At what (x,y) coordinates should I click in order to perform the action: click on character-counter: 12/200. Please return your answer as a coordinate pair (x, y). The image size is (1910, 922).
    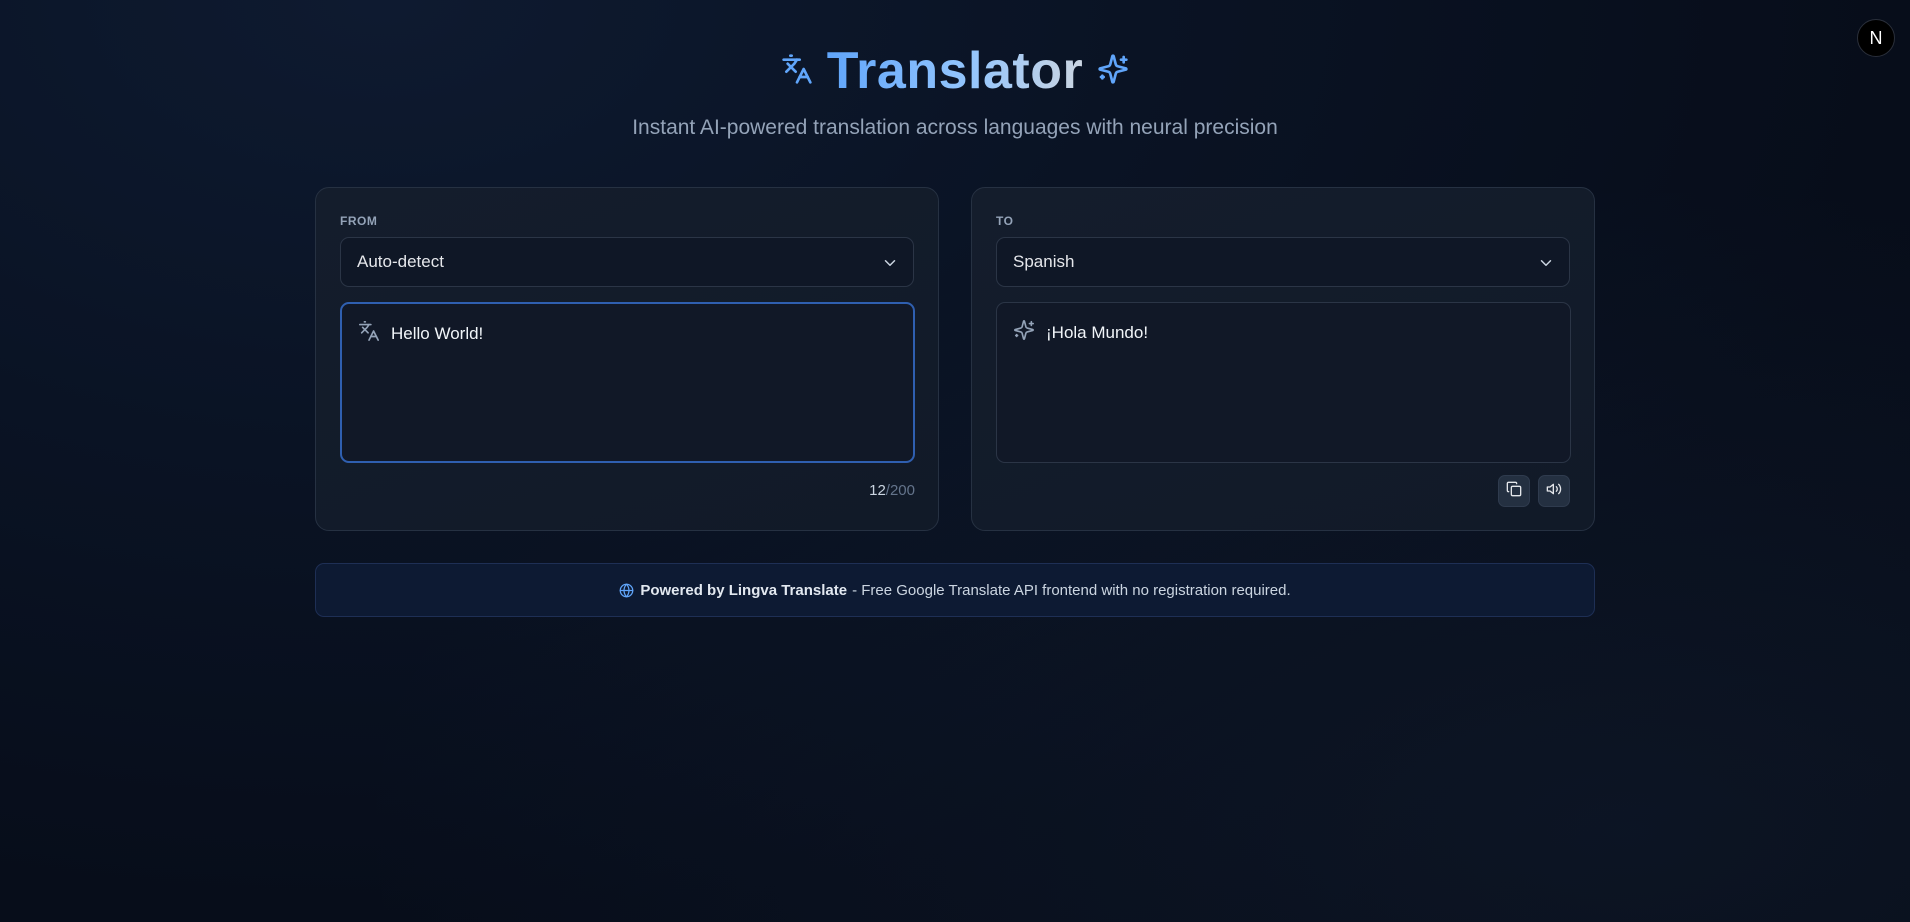
    Looking at the image, I should click on (892, 490).